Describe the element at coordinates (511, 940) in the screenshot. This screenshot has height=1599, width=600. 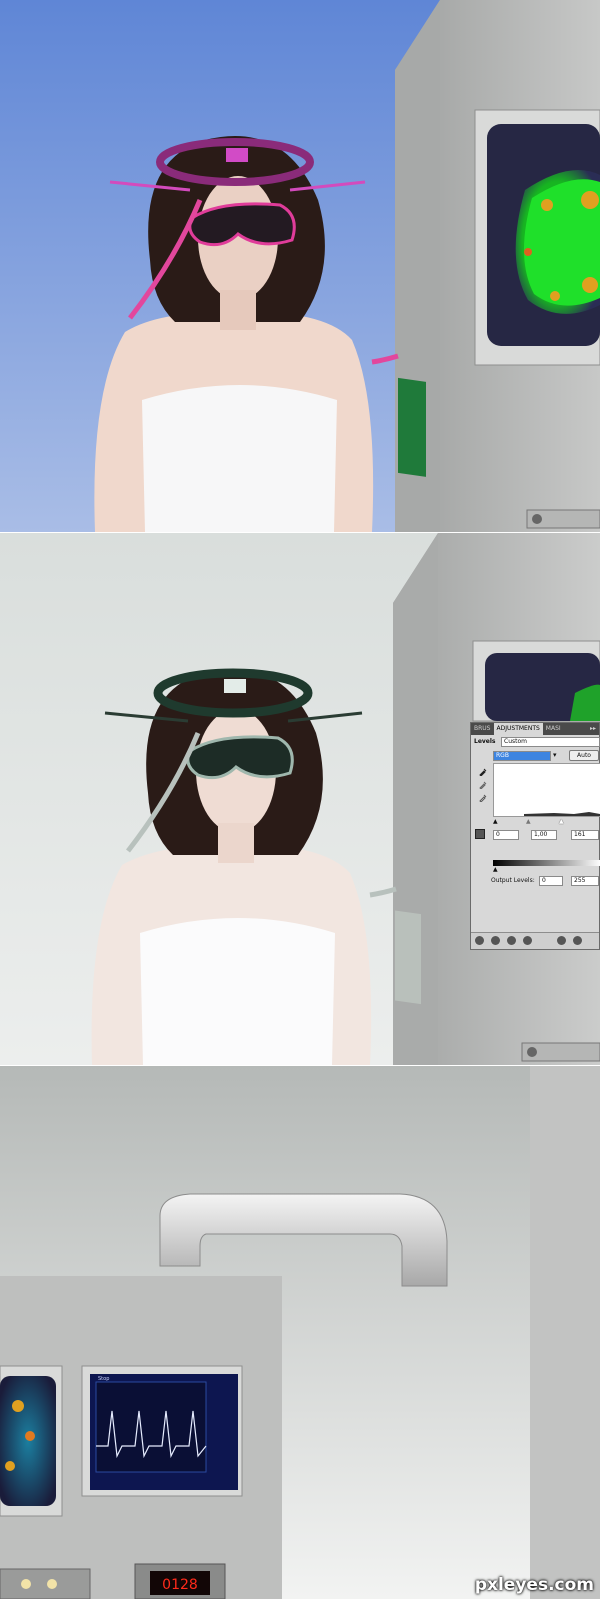
I see `visibility-icon` at that location.